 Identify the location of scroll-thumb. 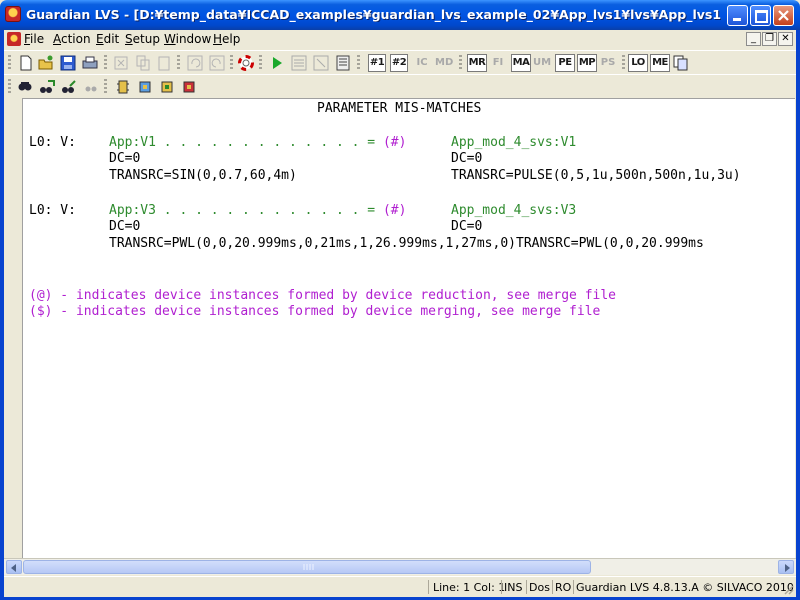
(307, 567).